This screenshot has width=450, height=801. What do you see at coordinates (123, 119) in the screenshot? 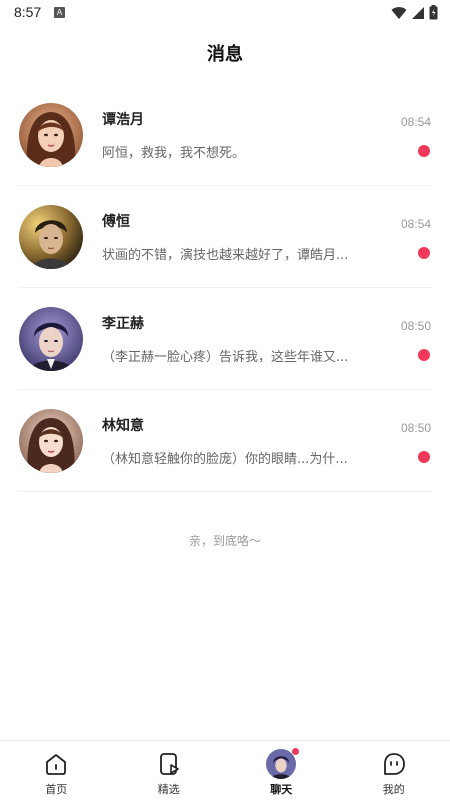
I see `chat-name: 谭浩月` at bounding box center [123, 119].